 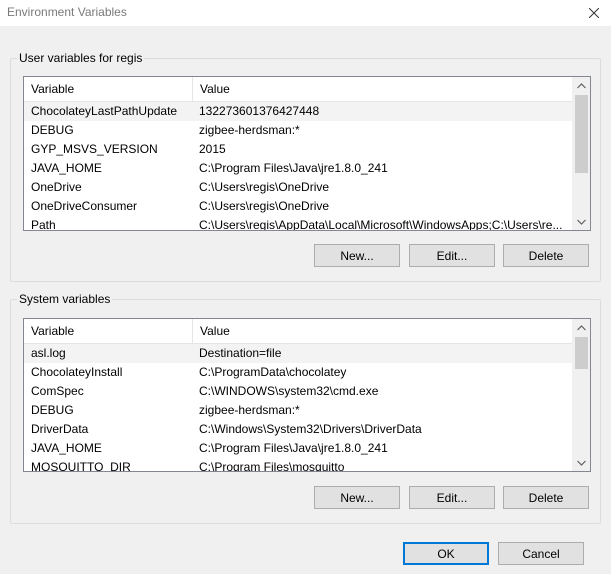 I want to click on table-row: ComSpec C:\WINDOWS\system32\cmd.exe, so click(x=298, y=391).